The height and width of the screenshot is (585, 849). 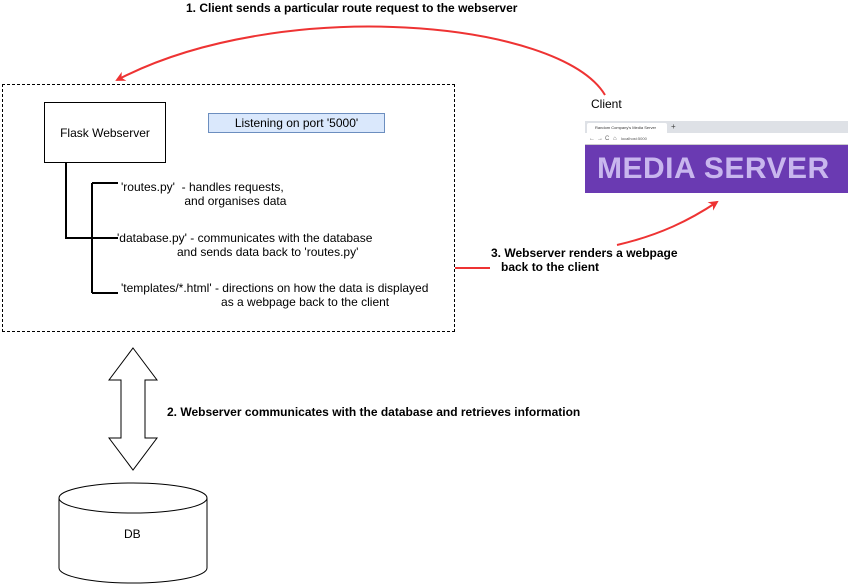 I want to click on browser-tab-bar: Random Company's Media Server +, so click(x=716, y=127).